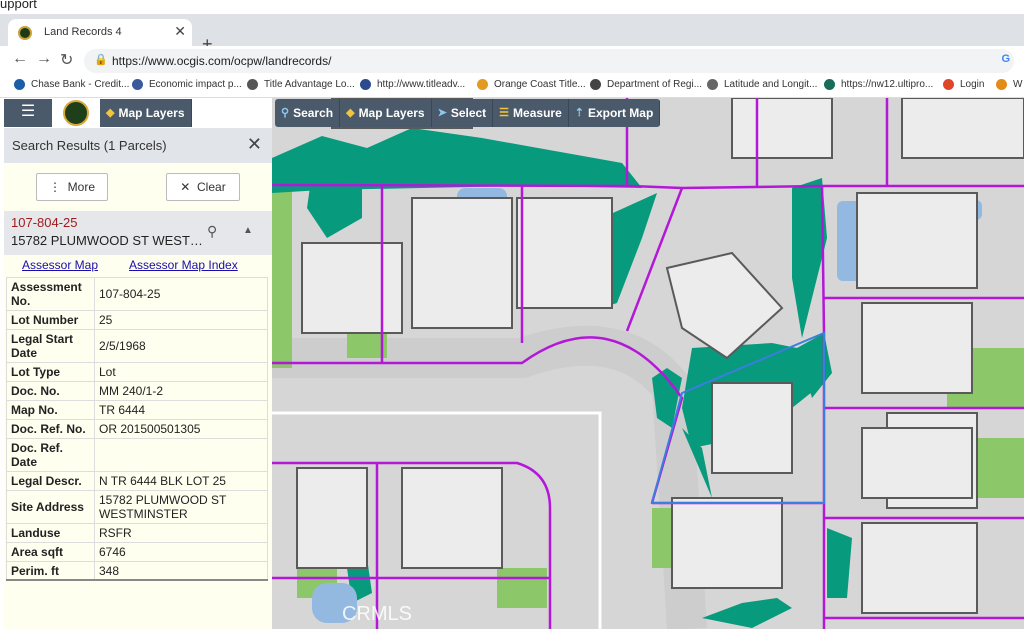 The image size is (1024, 629). I want to click on parcel-apn: 107-804-25, so click(44, 222).